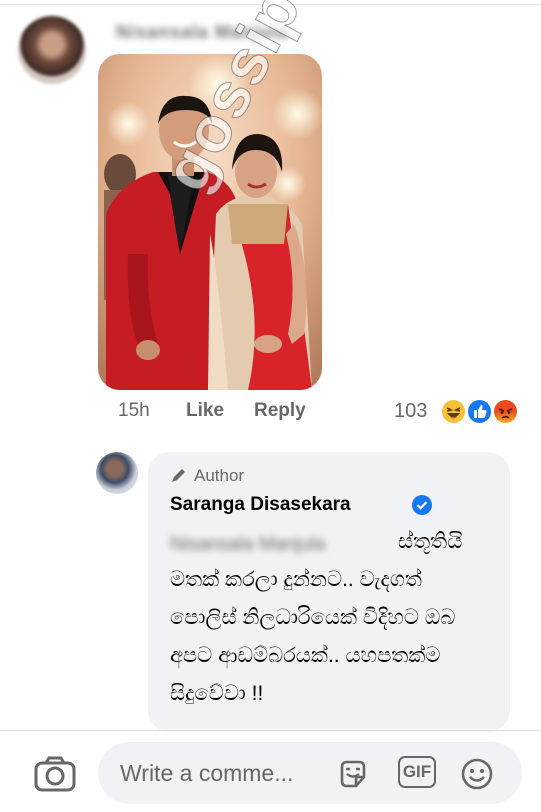  Describe the element at coordinates (313, 617) in the screenshot. I see `reply-text-line: පොලිස් නිලධාරියෙක් විදිහට ඔබ` at that location.